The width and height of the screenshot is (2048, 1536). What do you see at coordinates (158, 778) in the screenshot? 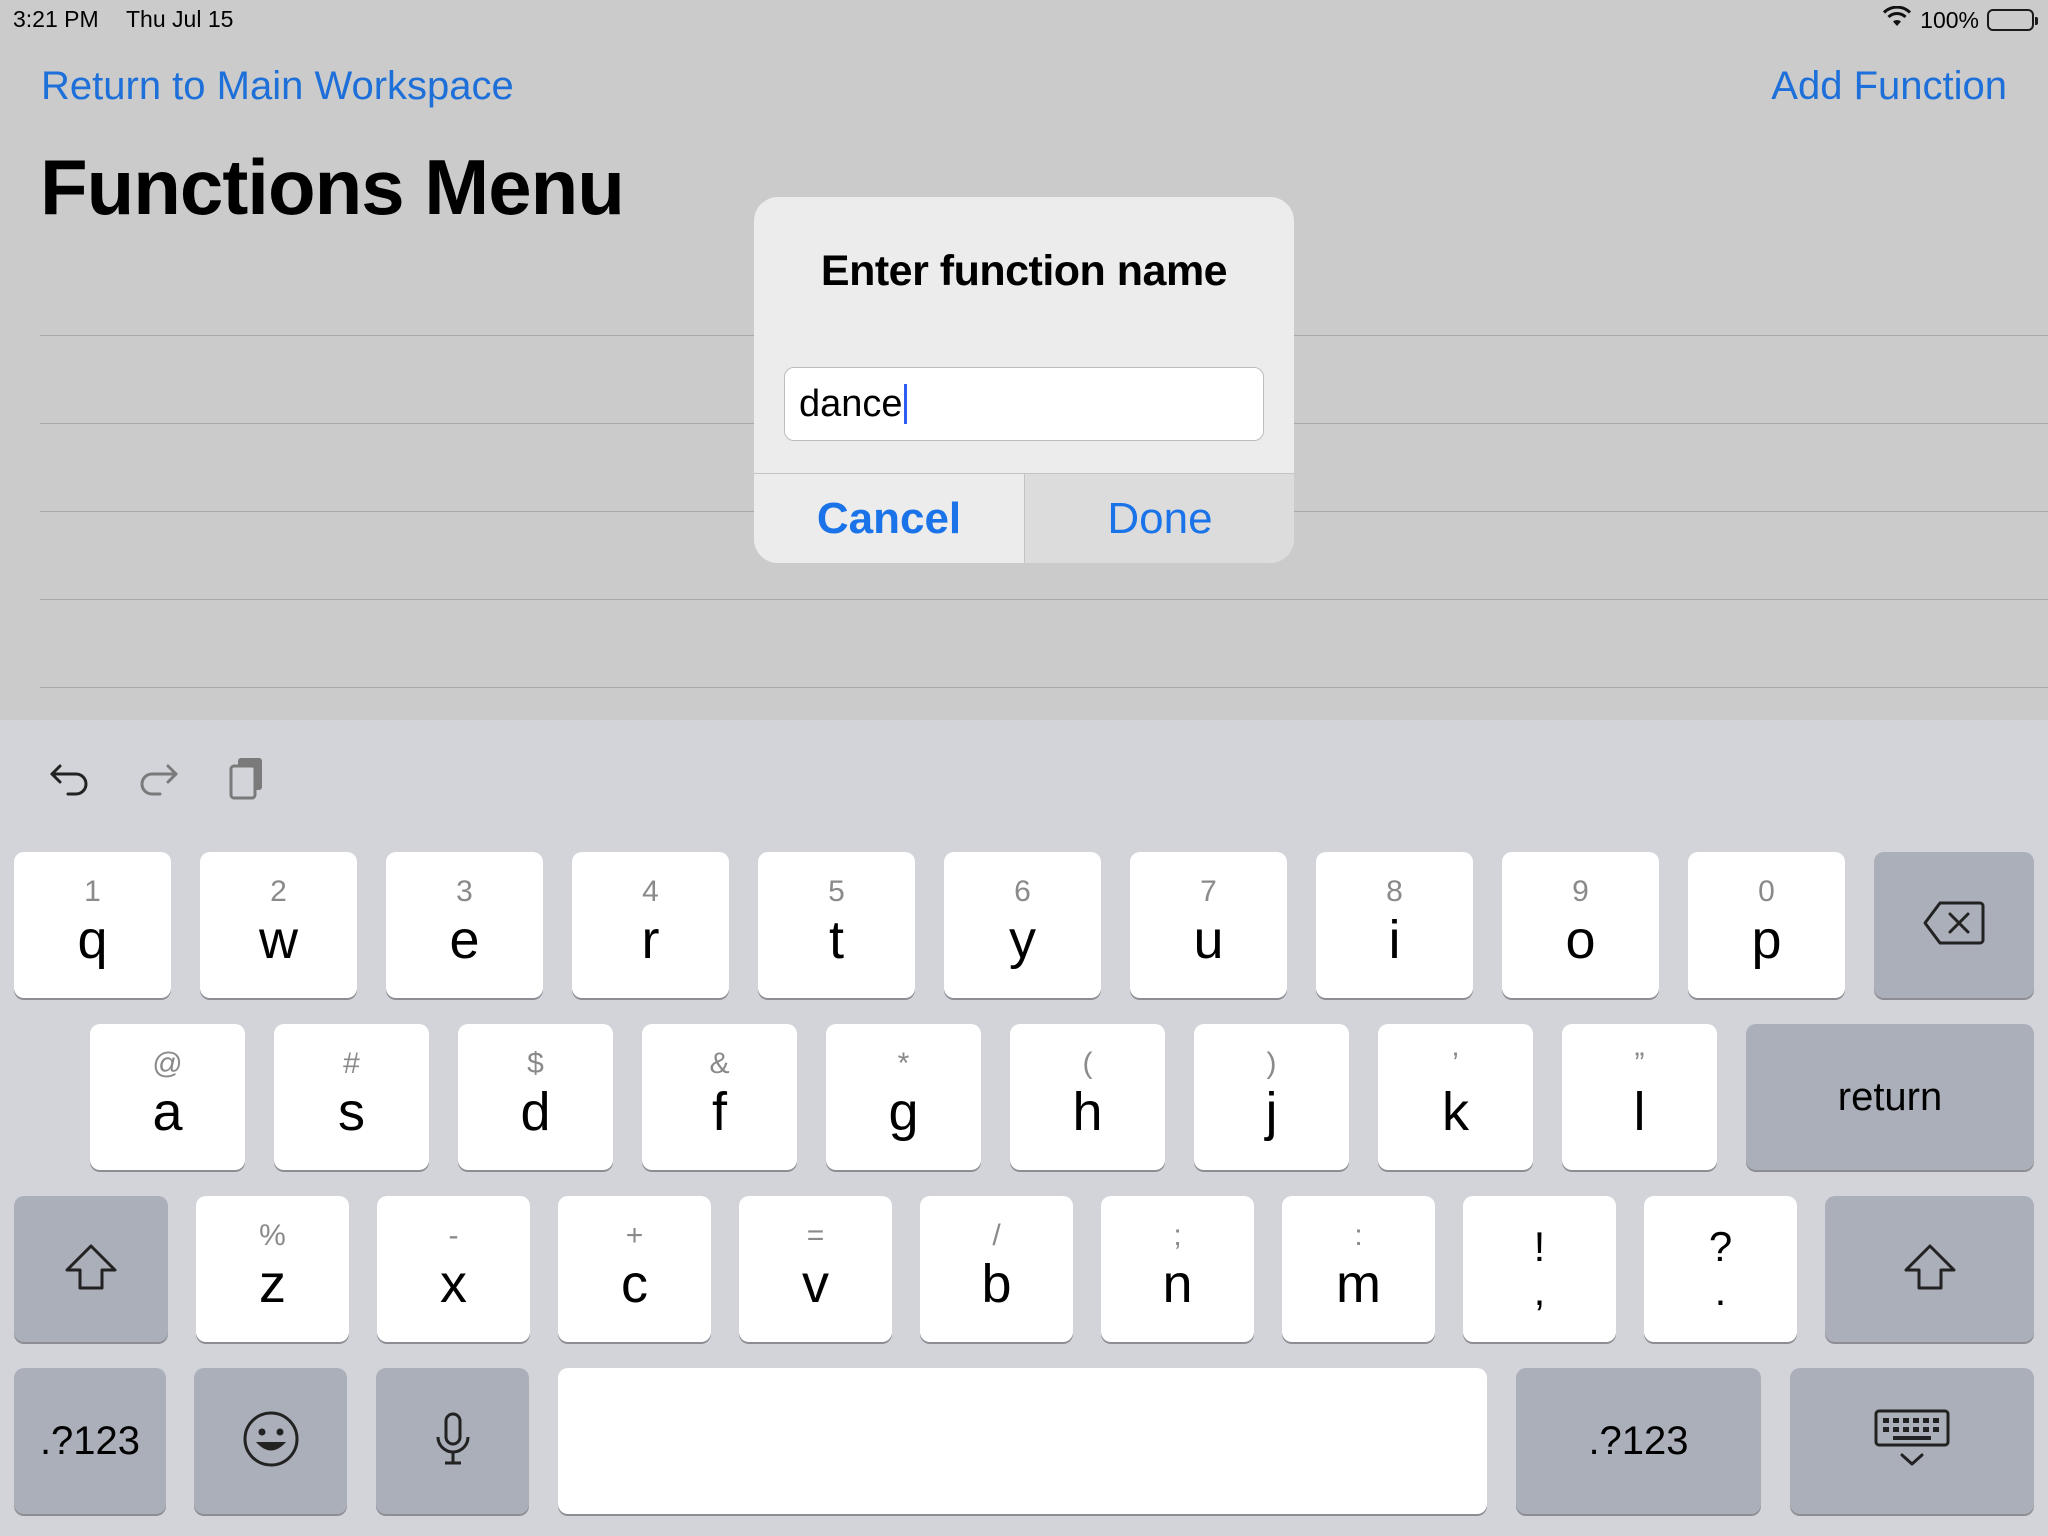
I see `redo-icon` at bounding box center [158, 778].